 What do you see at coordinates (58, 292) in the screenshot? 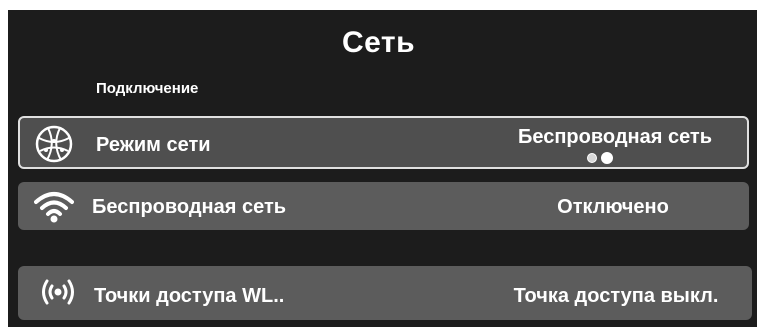
I see `hotspot-icon` at bounding box center [58, 292].